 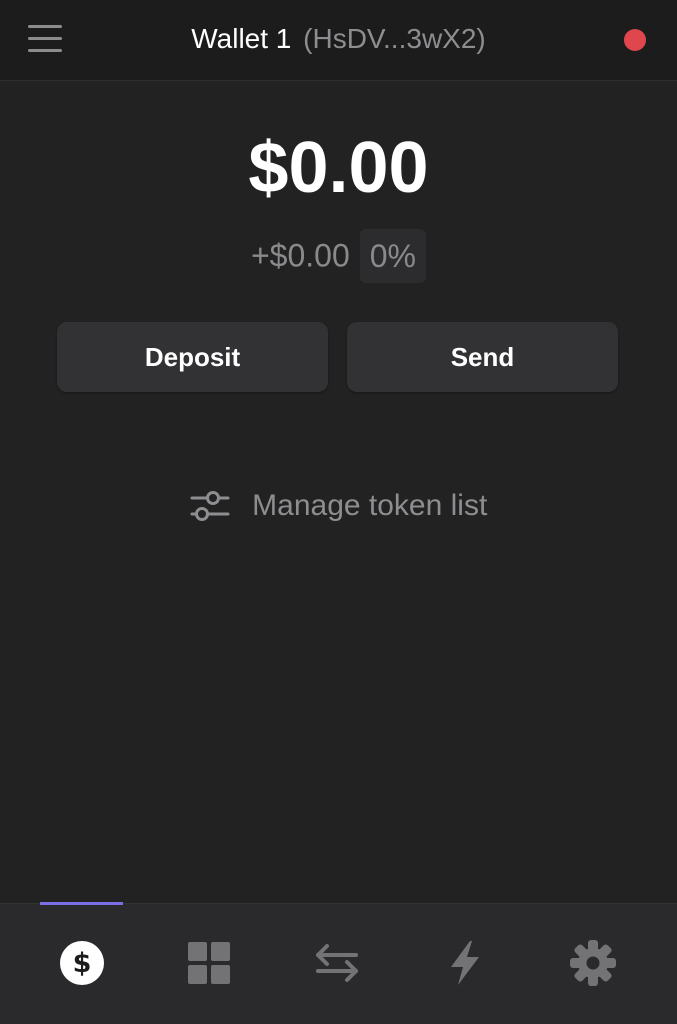 I want to click on manage-token-list-label: Manage token list, so click(x=370, y=505).